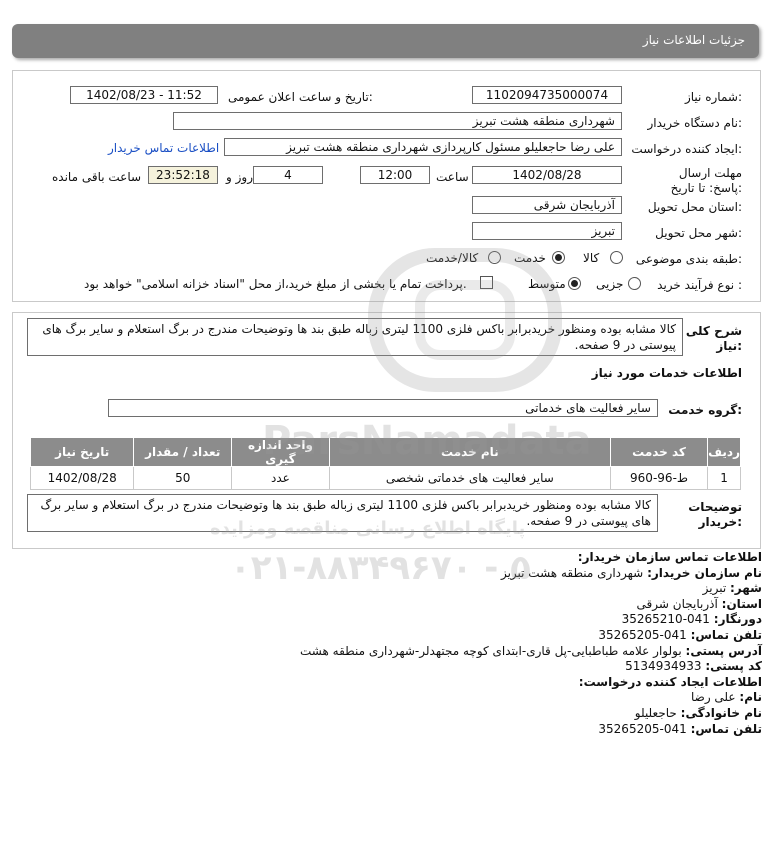 The width and height of the screenshot is (770, 845). Describe the element at coordinates (547, 175) in the screenshot. I see `deadline-date-field: 1402/08/28` at that location.